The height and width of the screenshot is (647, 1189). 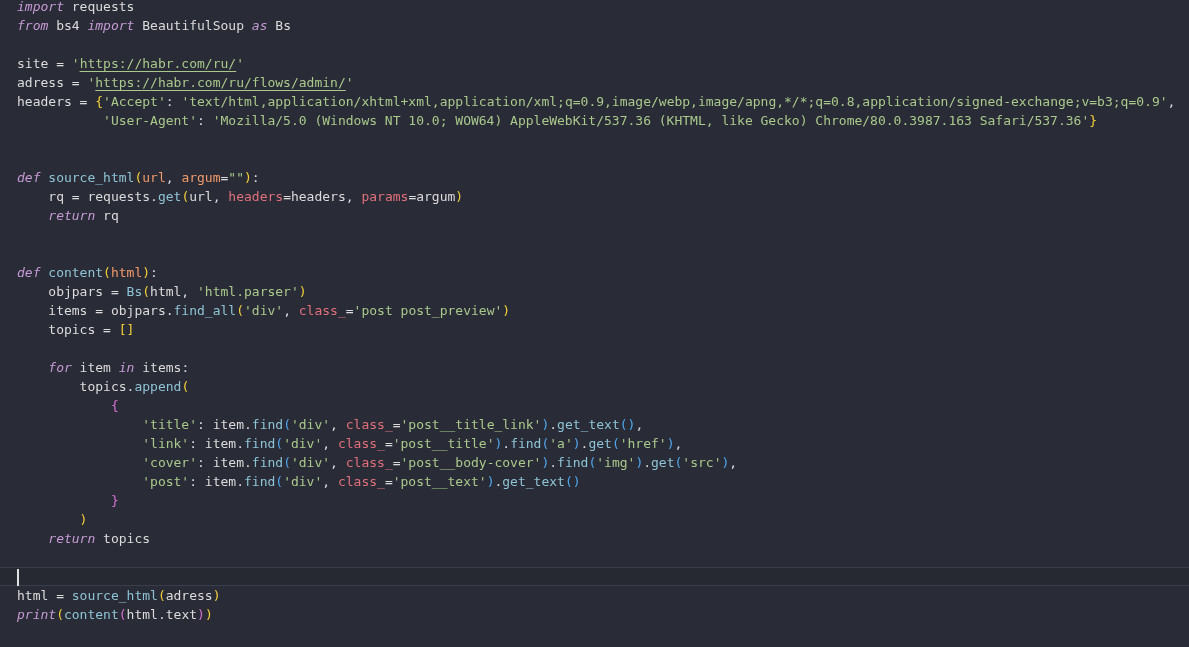 I want to click on code-line: 'post': item.find('div', class_='post__text').get_text(), so click(x=361, y=482).